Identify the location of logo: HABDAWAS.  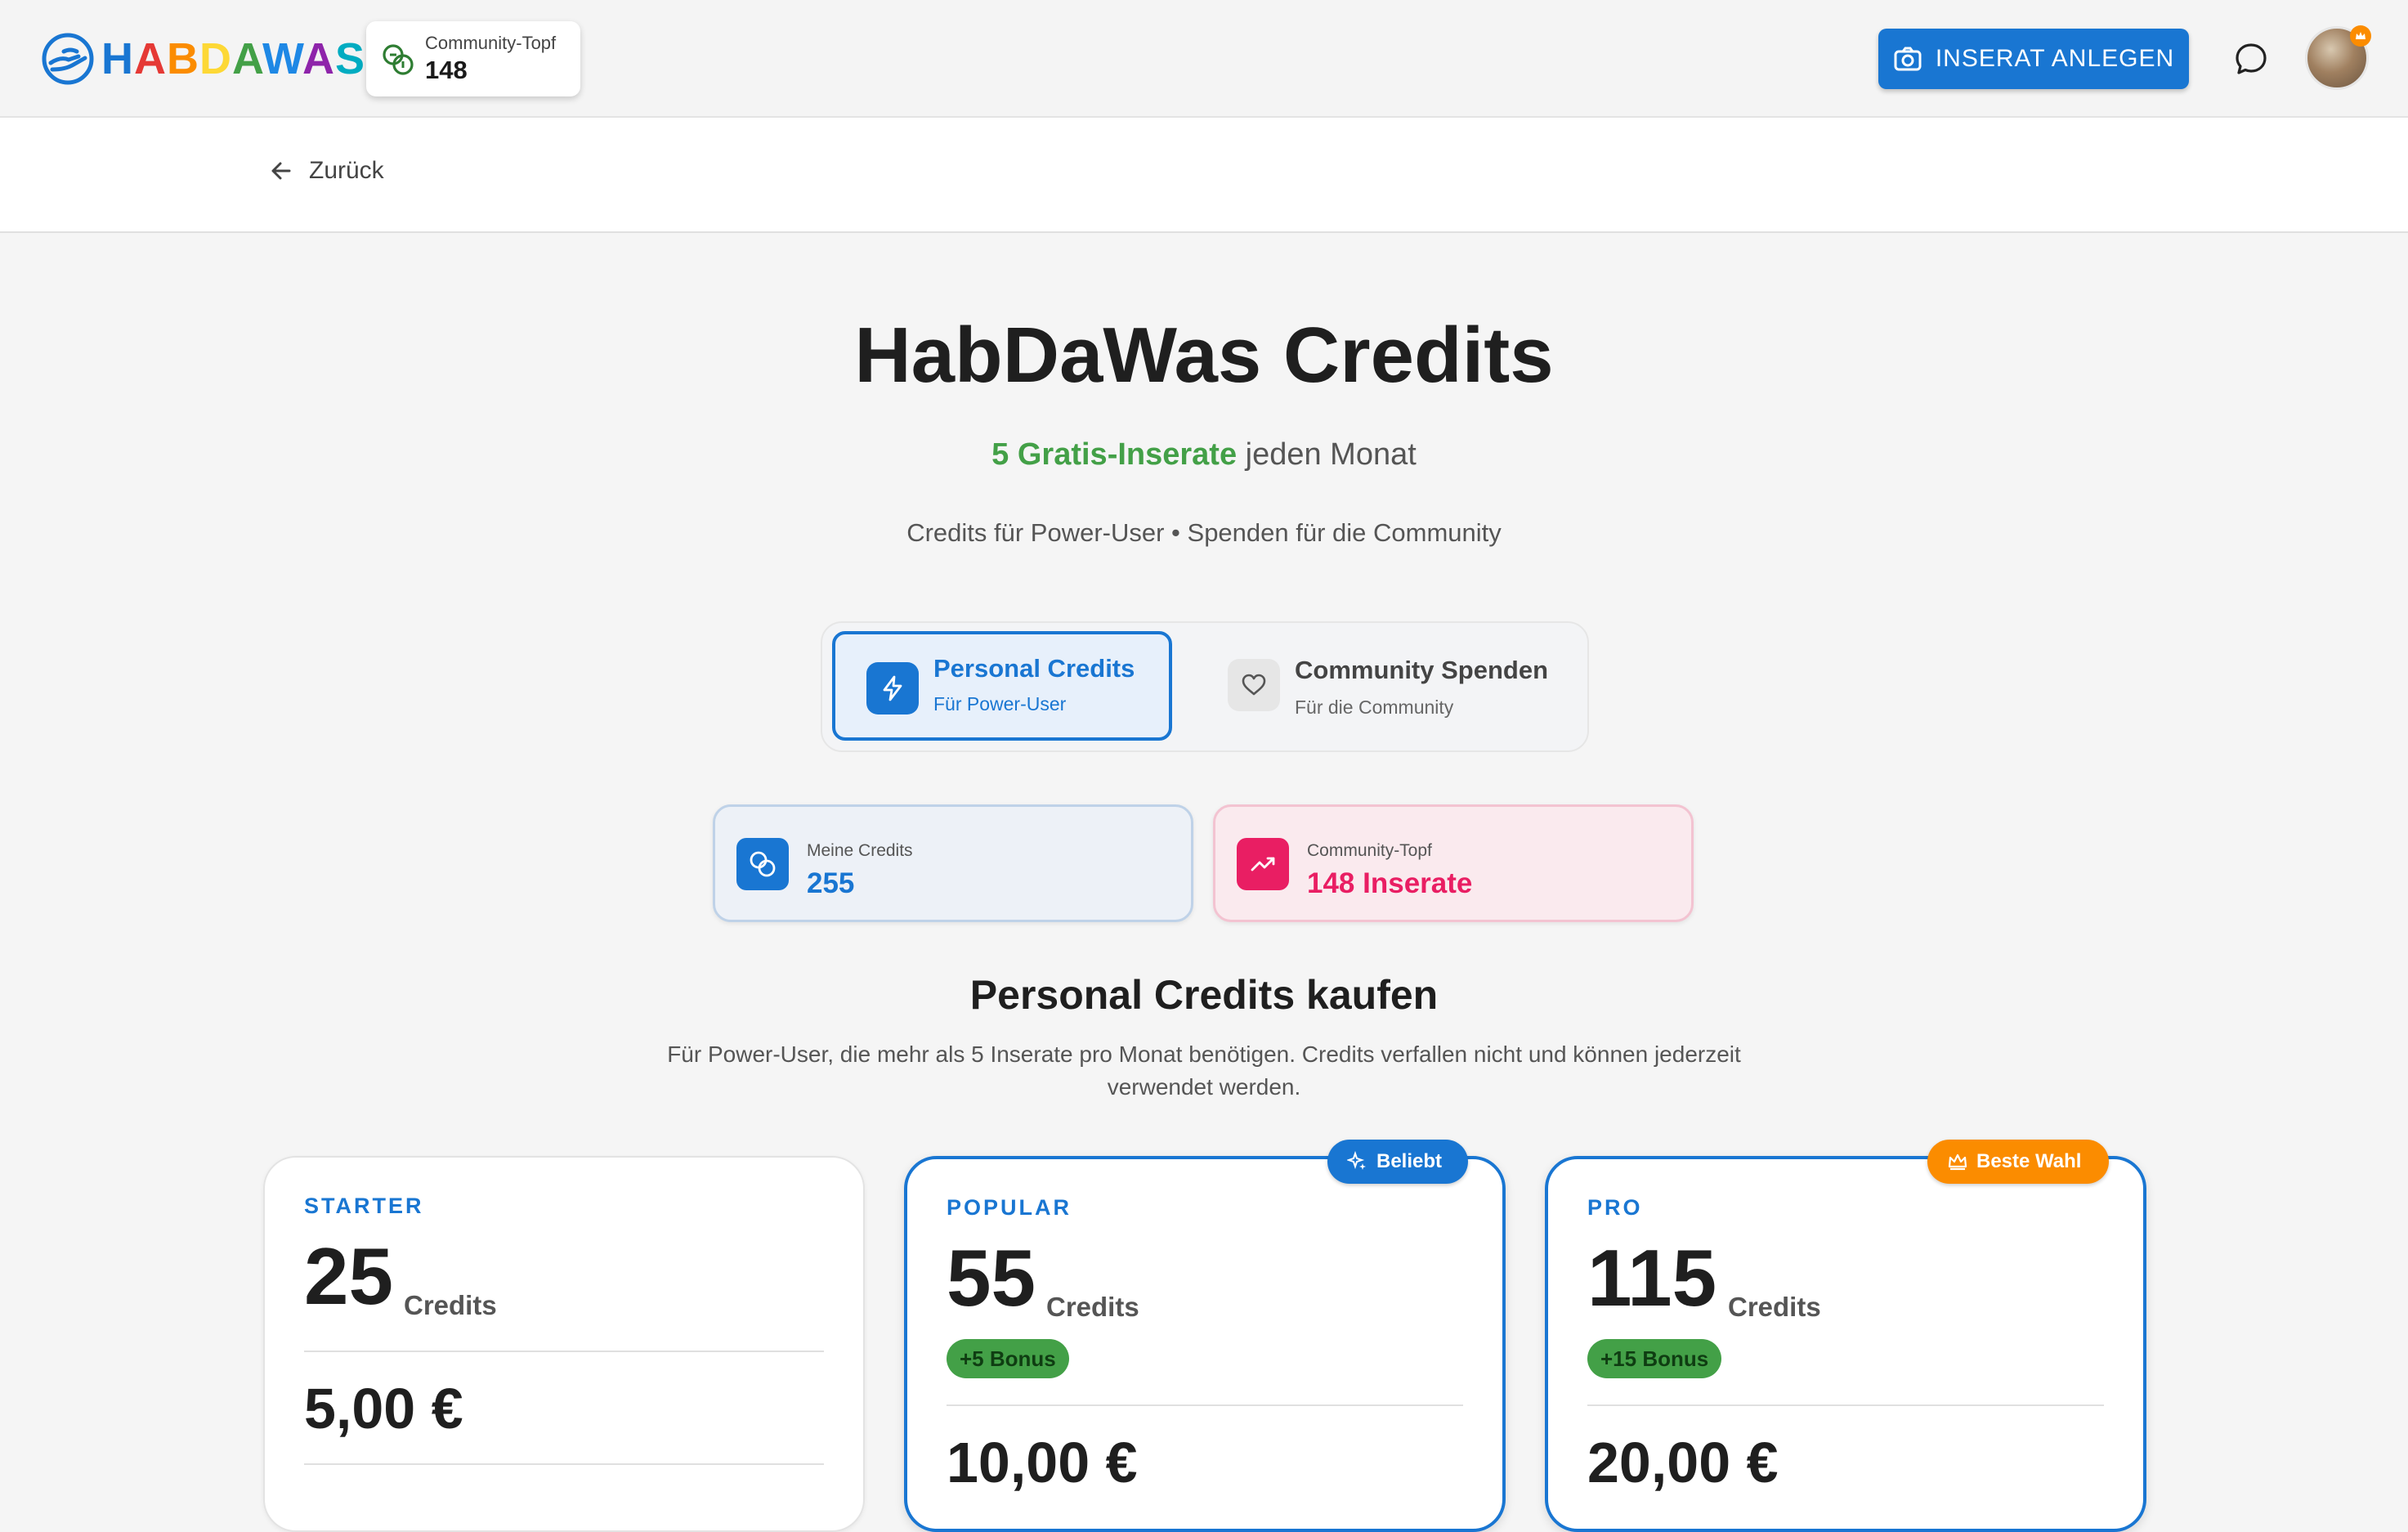
(203, 59).